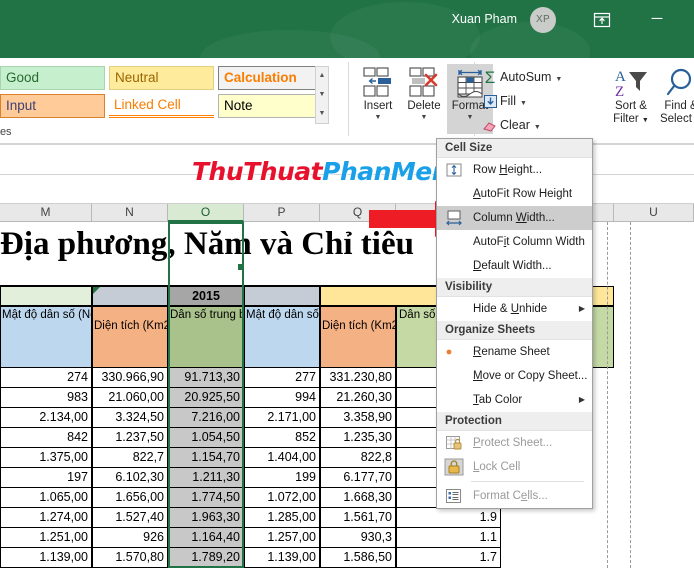 This screenshot has width=694, height=568. What do you see at coordinates (46, 458) in the screenshot?
I see `cell-M5: 1.375,00` at bounding box center [46, 458].